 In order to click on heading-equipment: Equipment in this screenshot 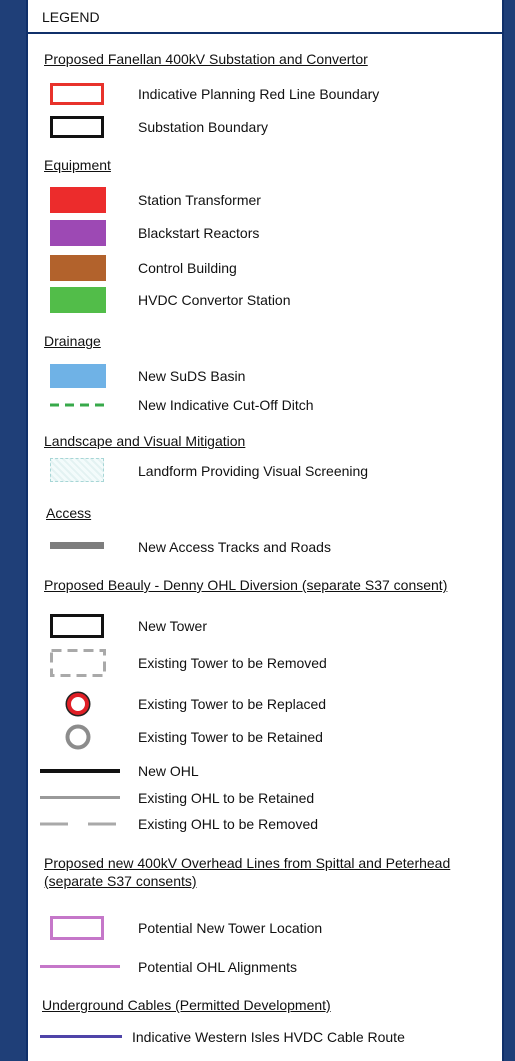, I will do `click(77, 165)`.